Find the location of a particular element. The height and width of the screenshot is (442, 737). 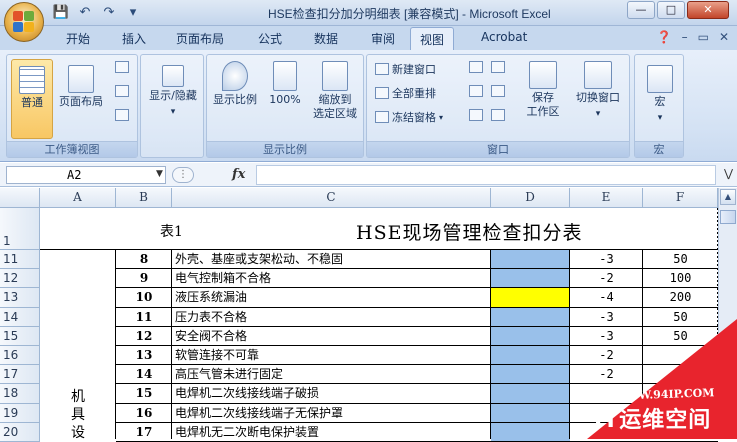

row-header-12: 12 is located at coordinates (20, 279).